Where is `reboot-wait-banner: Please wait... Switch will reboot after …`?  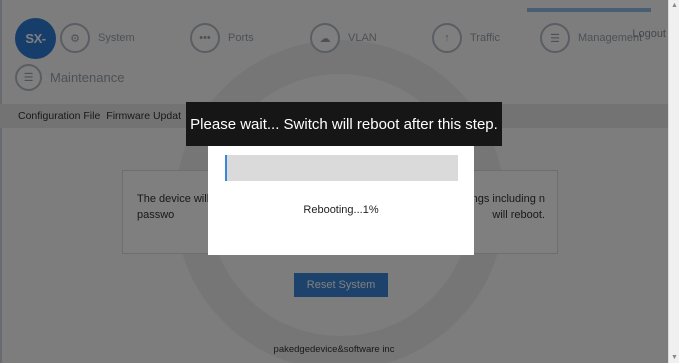 reboot-wait-banner: Please wait... Switch will reboot after … is located at coordinates (344, 124).